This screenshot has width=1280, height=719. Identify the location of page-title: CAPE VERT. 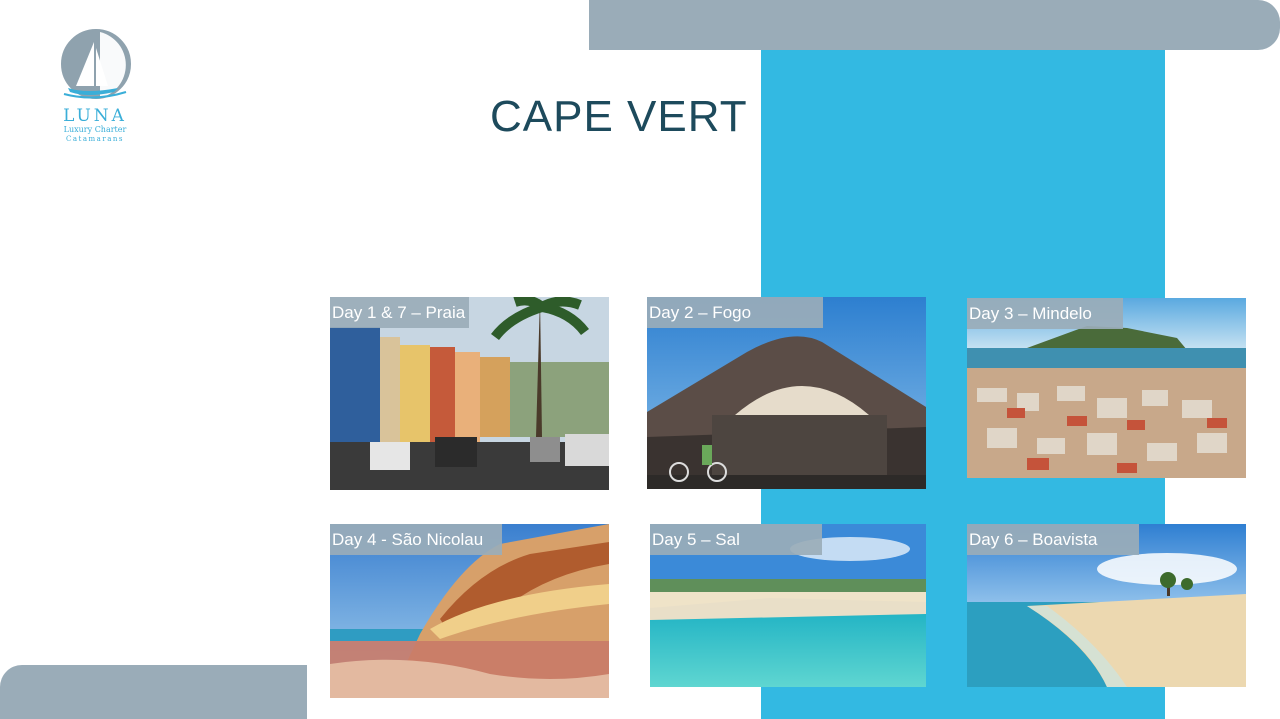
(619, 116).